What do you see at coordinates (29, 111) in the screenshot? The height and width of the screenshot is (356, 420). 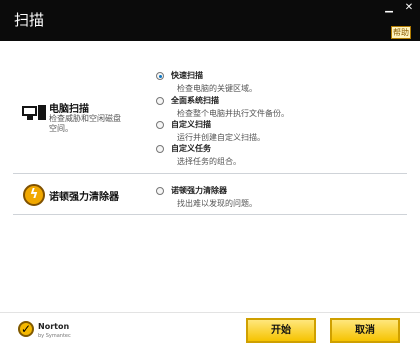 I see `monitor-icon` at bounding box center [29, 111].